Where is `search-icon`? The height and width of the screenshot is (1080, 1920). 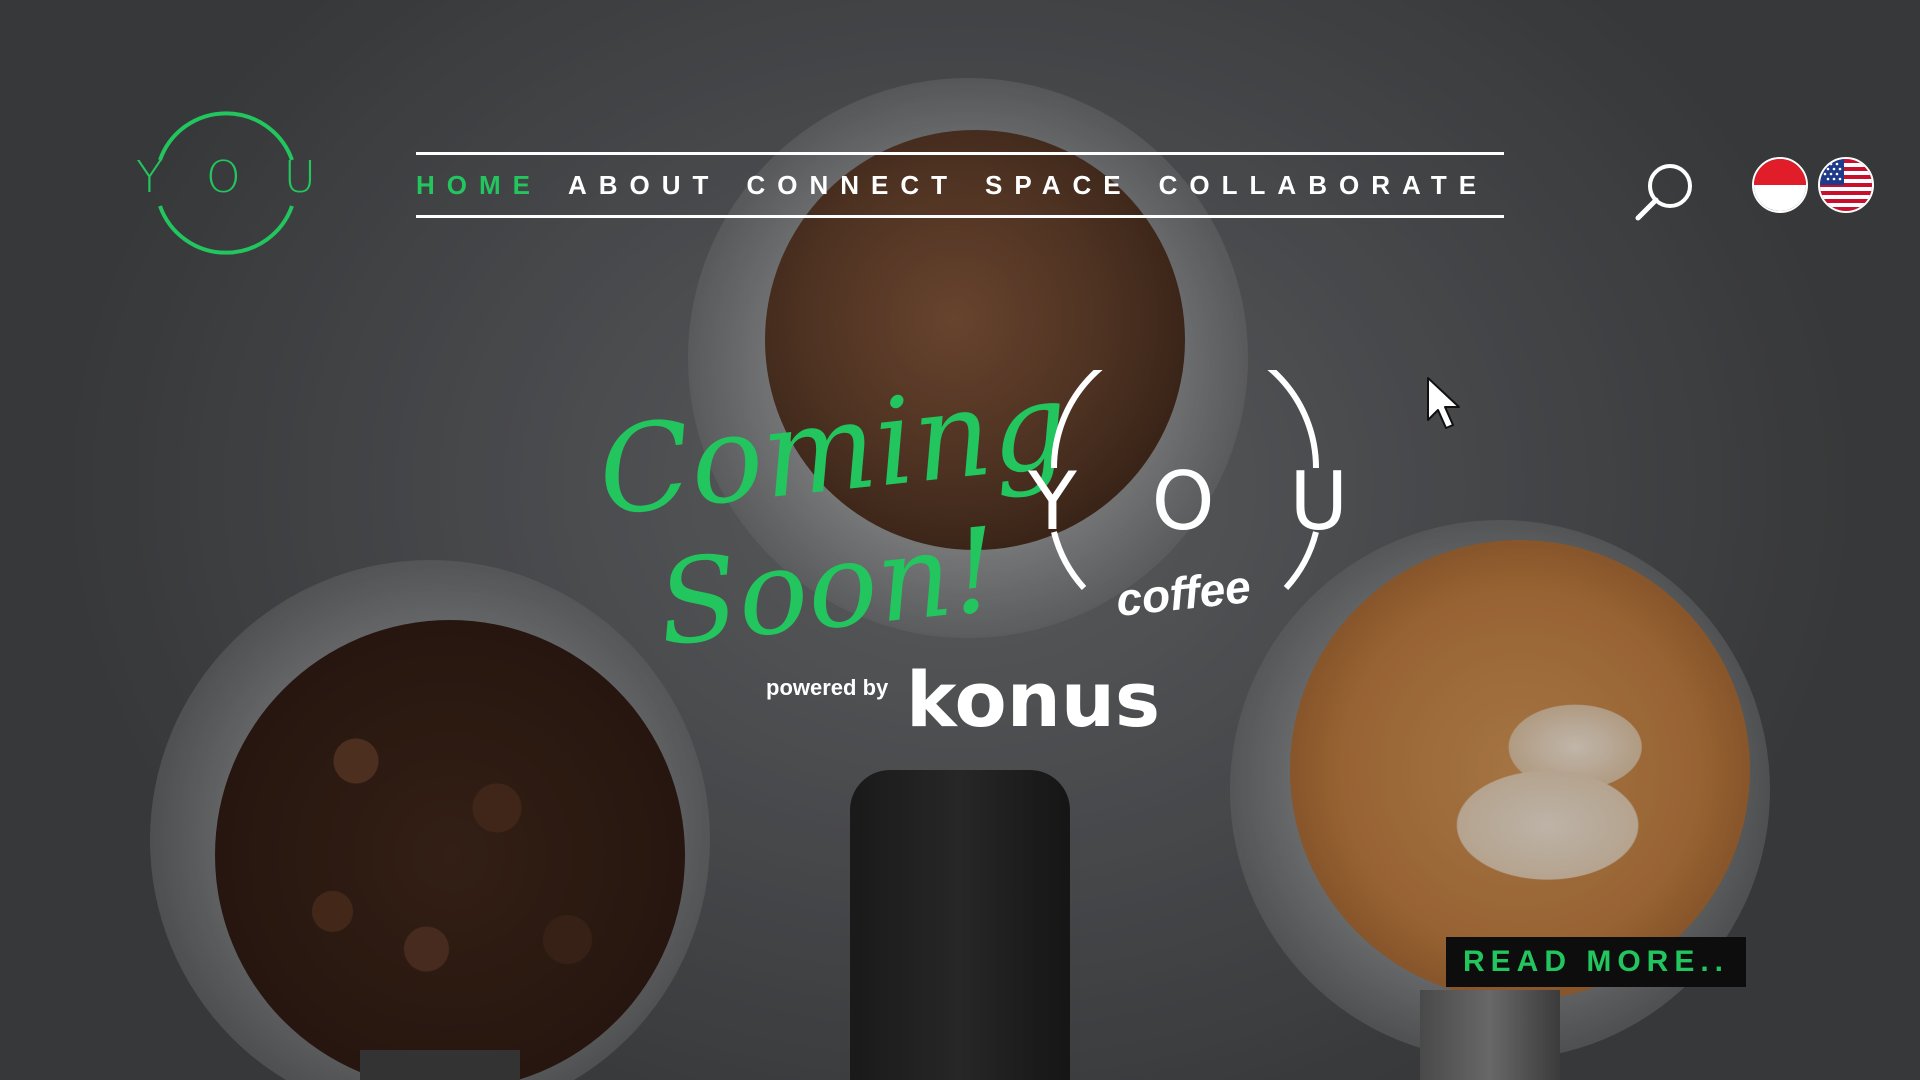 search-icon is located at coordinates (1664, 192).